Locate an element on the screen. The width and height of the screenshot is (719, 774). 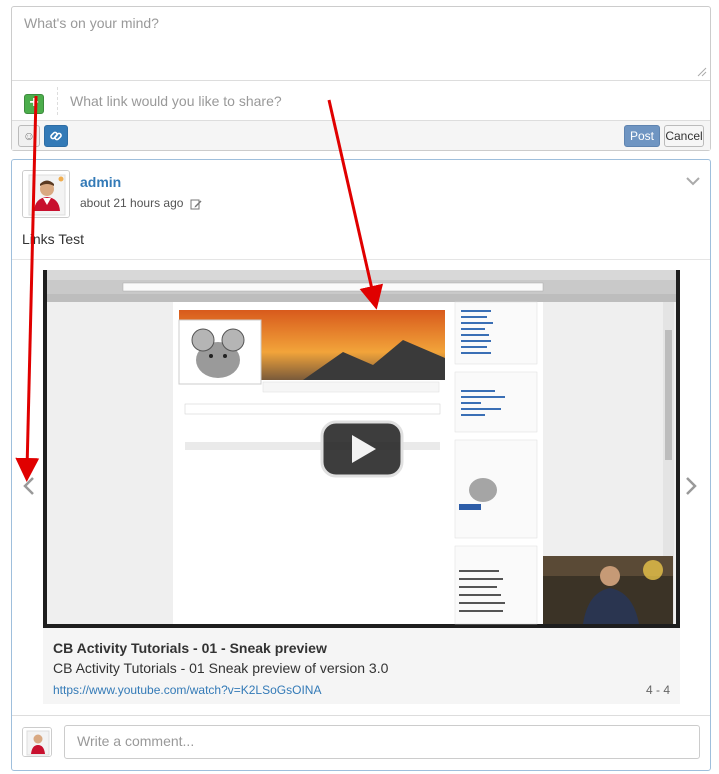
composer-toolbar: ☺ Post Cancel is located at coordinates (361, 135).